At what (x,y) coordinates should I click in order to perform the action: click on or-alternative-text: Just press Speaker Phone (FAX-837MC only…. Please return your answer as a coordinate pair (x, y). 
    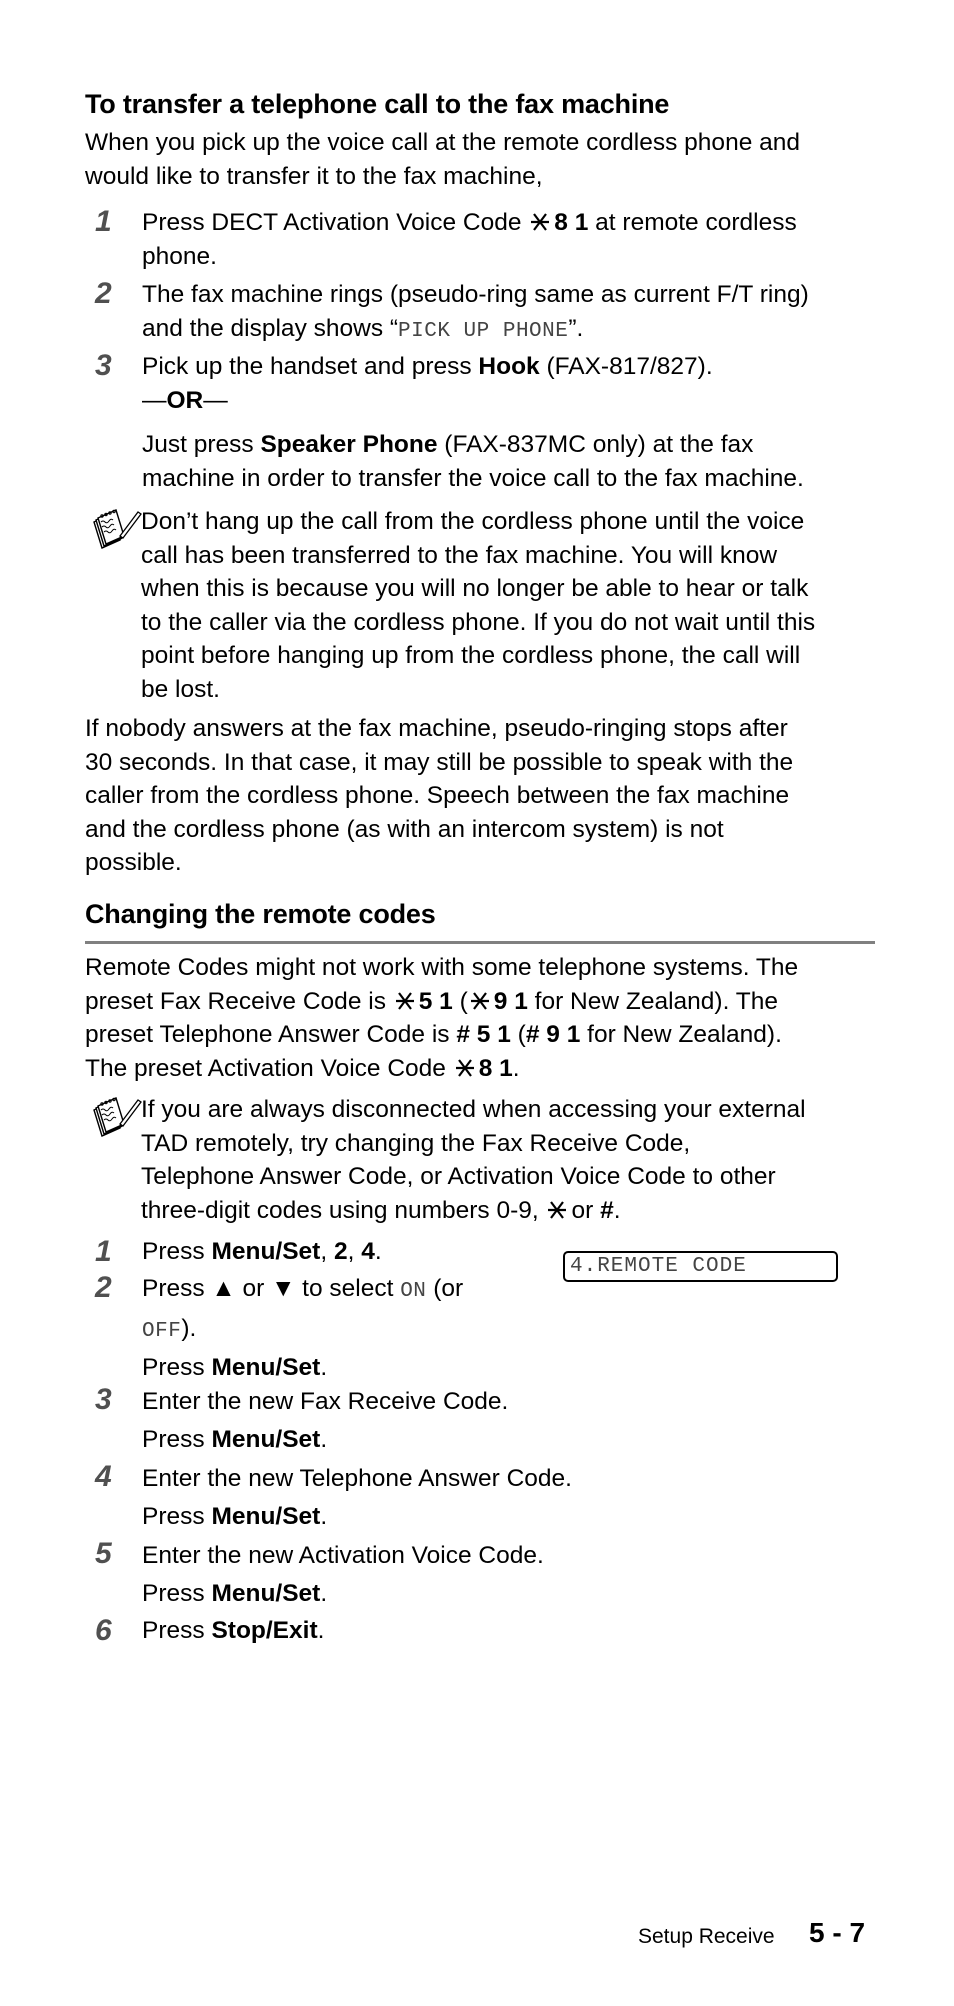
    Looking at the image, I should click on (512, 461).